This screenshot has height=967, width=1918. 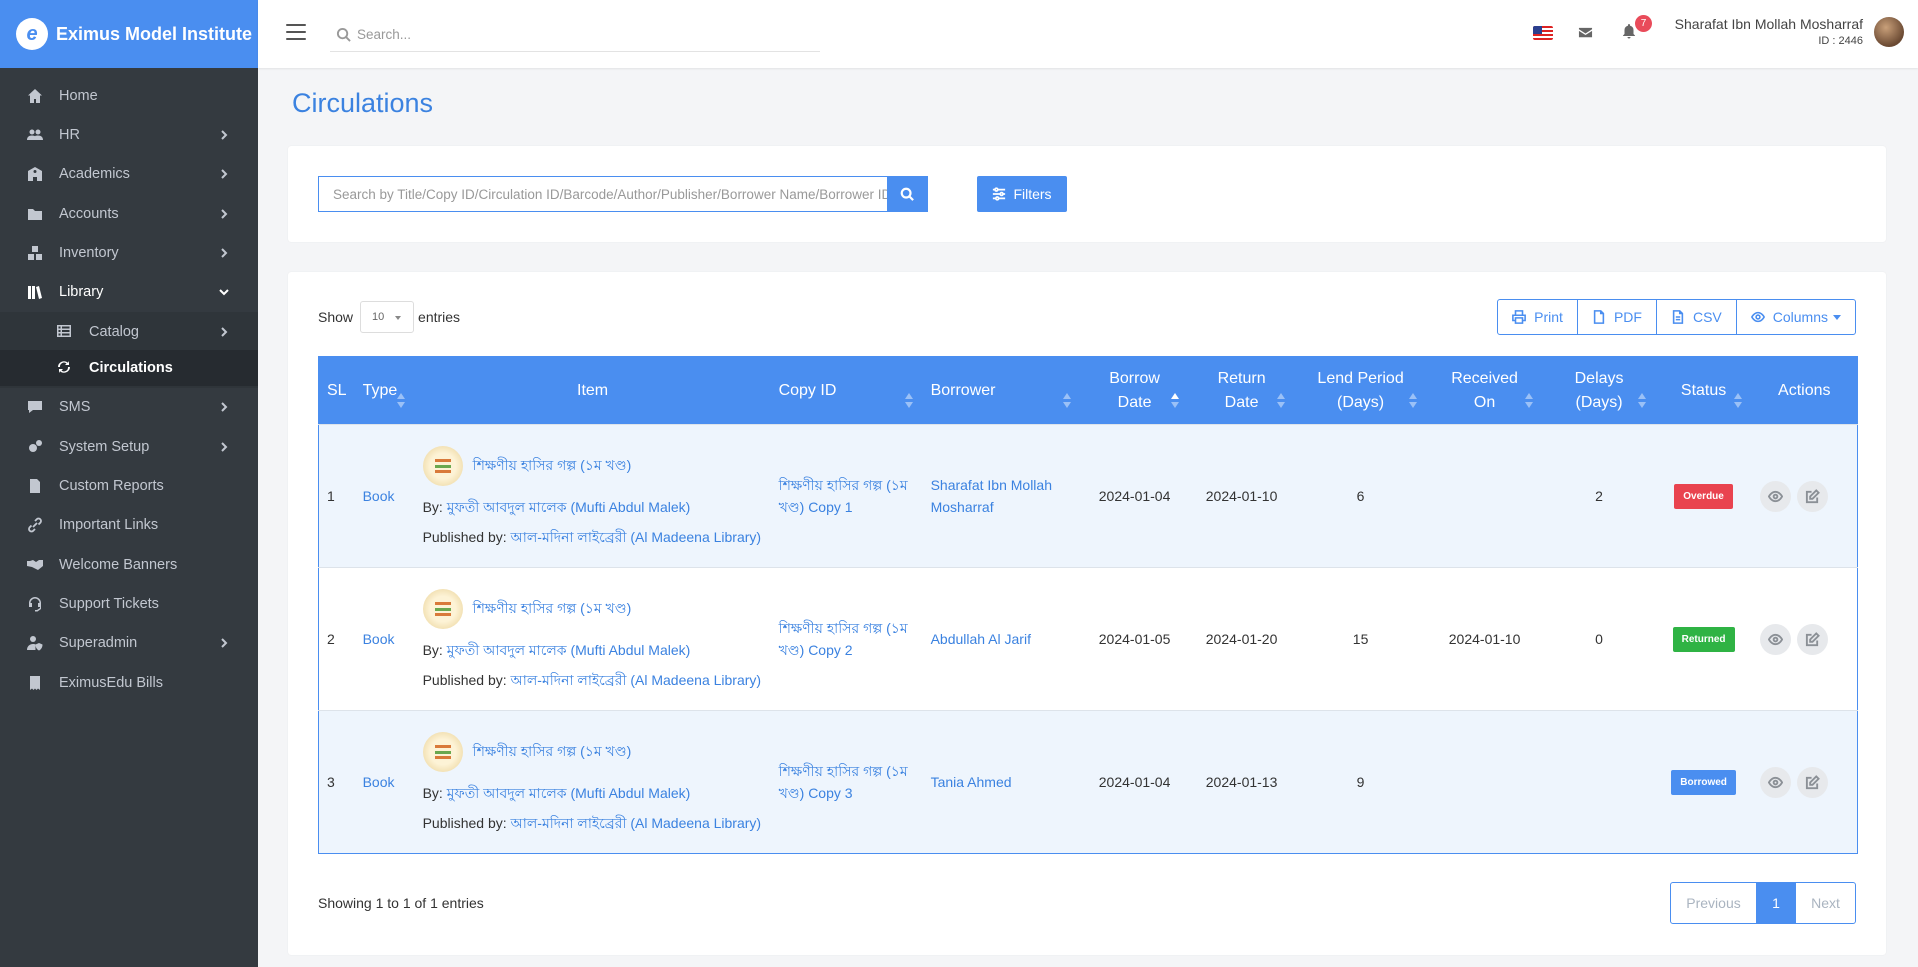 What do you see at coordinates (129, 252) in the screenshot?
I see `sidebar-item-inventory: Inventory` at bounding box center [129, 252].